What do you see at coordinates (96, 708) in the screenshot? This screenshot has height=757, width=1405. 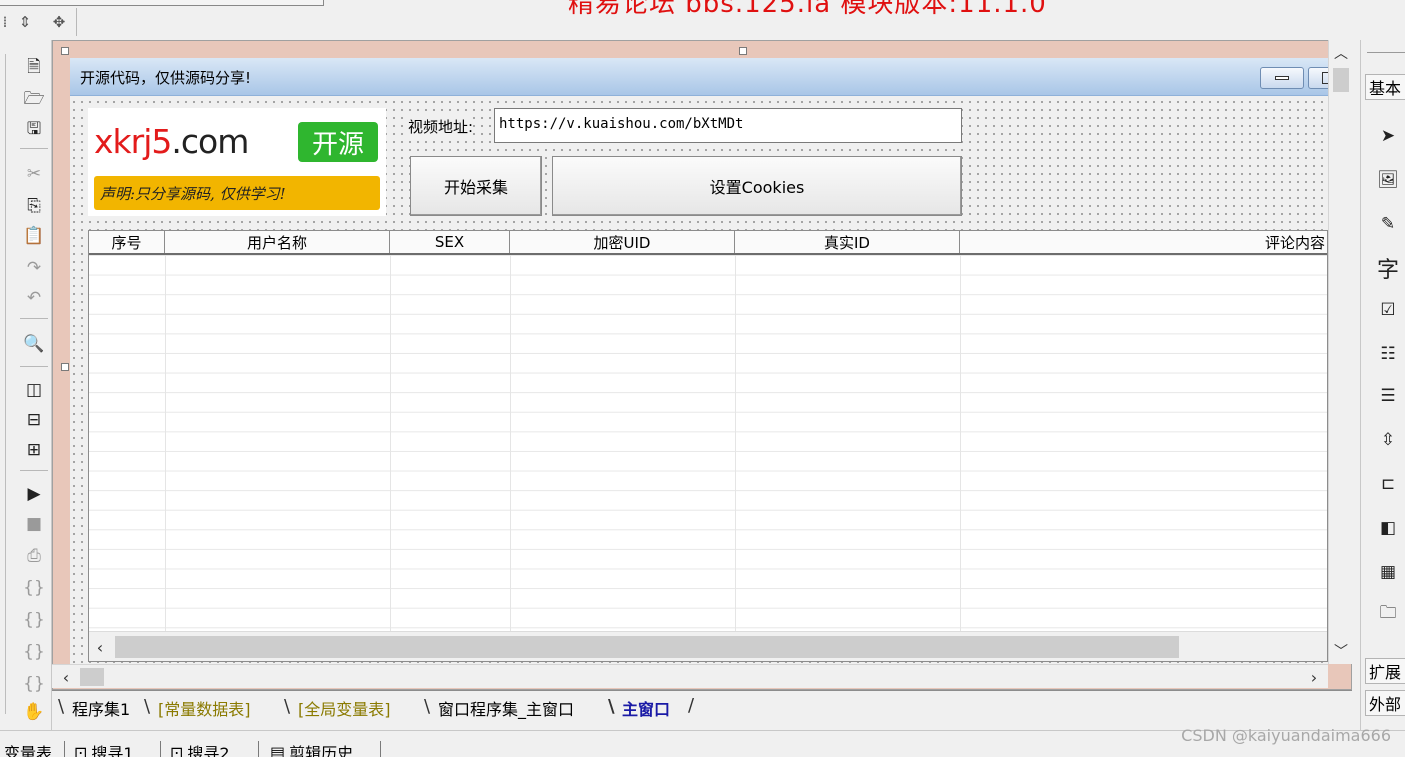 I see `tab-program-set: 程序集1` at bounding box center [96, 708].